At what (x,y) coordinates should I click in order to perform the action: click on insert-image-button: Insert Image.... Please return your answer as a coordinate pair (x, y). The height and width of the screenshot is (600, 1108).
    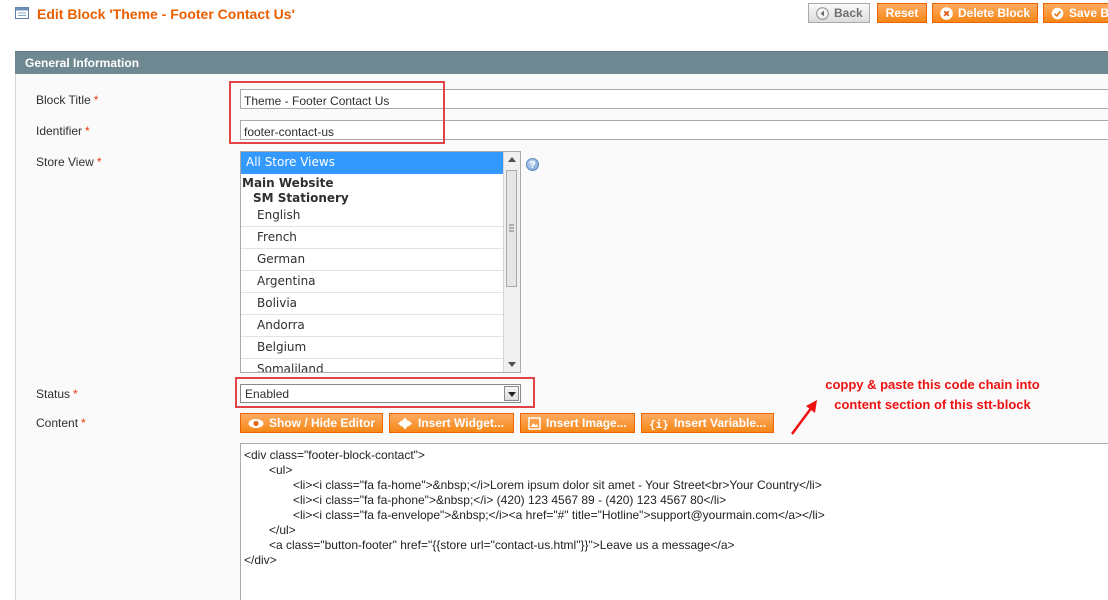
    Looking at the image, I should click on (577, 423).